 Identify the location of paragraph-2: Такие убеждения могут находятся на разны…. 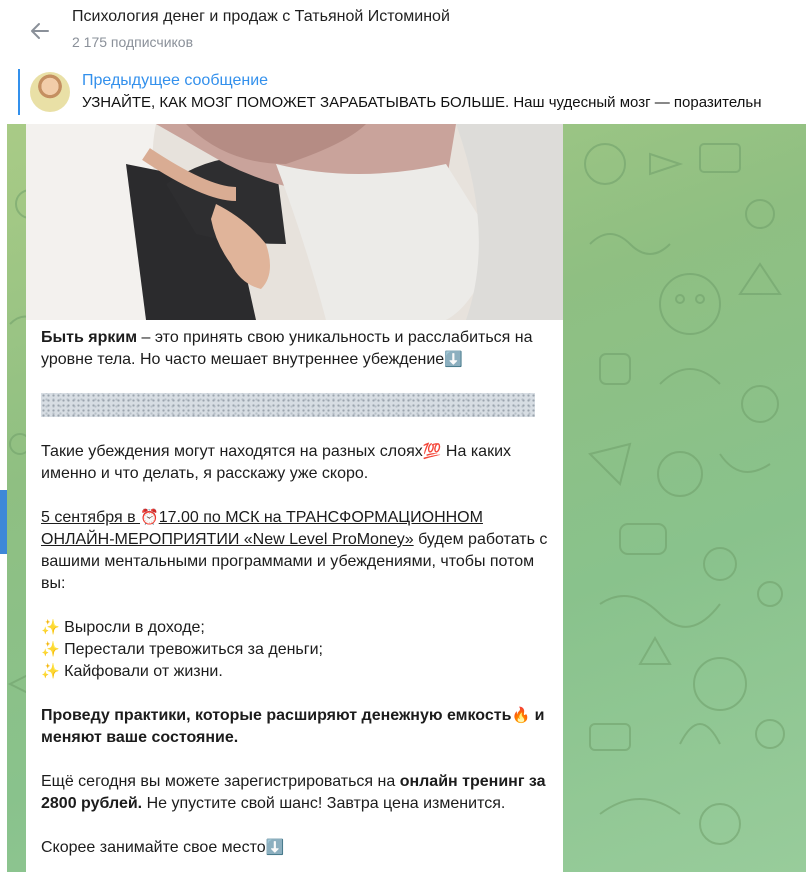
(296, 463).